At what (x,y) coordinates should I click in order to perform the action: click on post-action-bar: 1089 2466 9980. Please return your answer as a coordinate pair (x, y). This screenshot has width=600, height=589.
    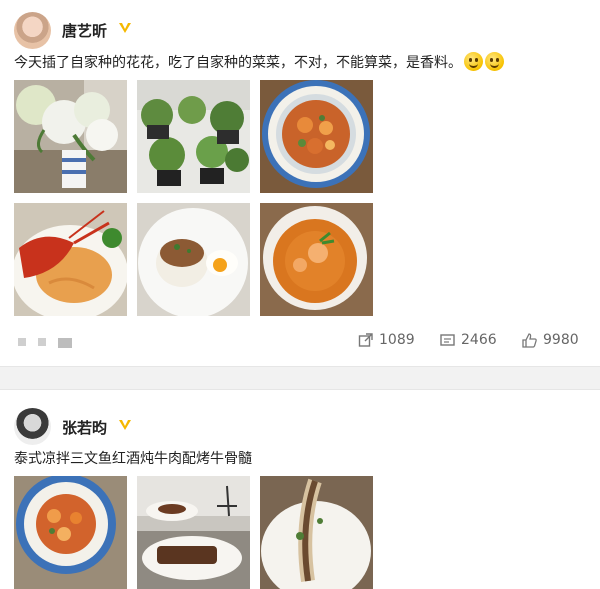
    Looking at the image, I should click on (300, 341).